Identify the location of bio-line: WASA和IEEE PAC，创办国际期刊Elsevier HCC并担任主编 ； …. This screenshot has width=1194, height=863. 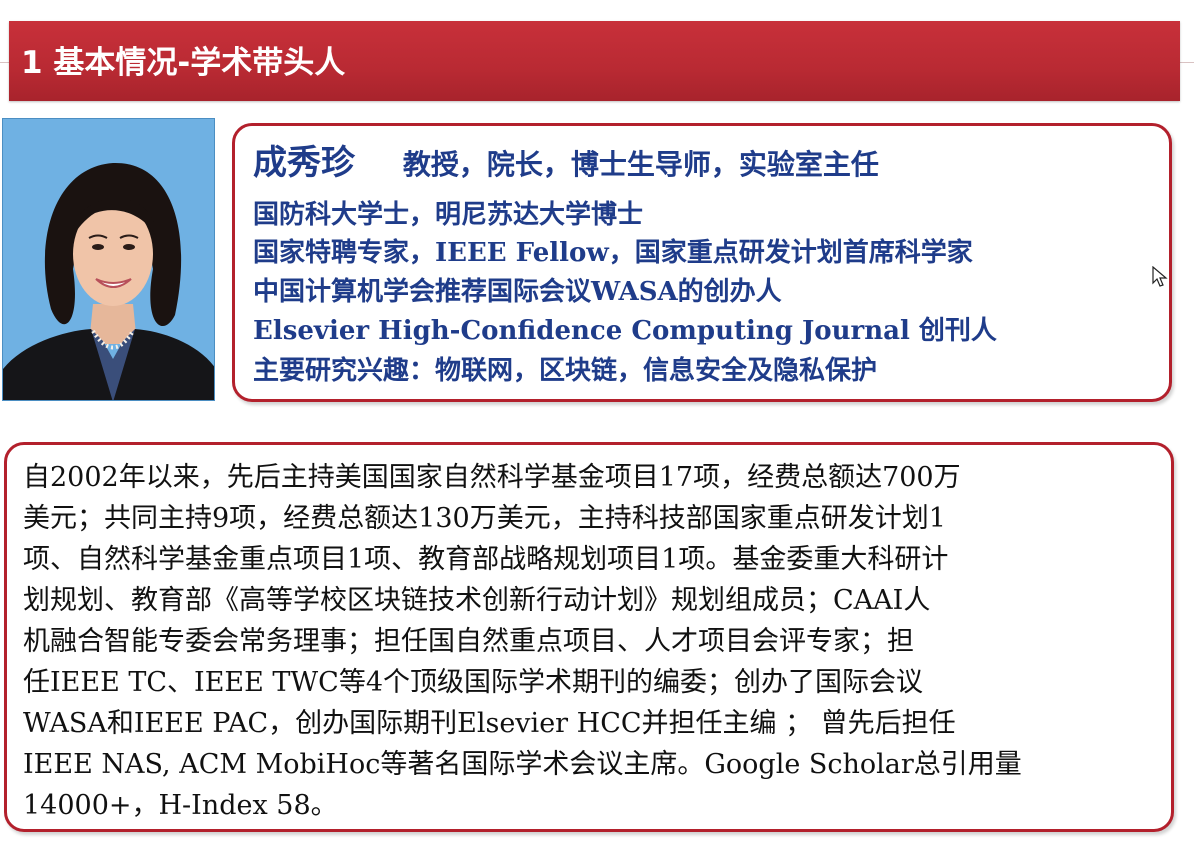
(489, 723).